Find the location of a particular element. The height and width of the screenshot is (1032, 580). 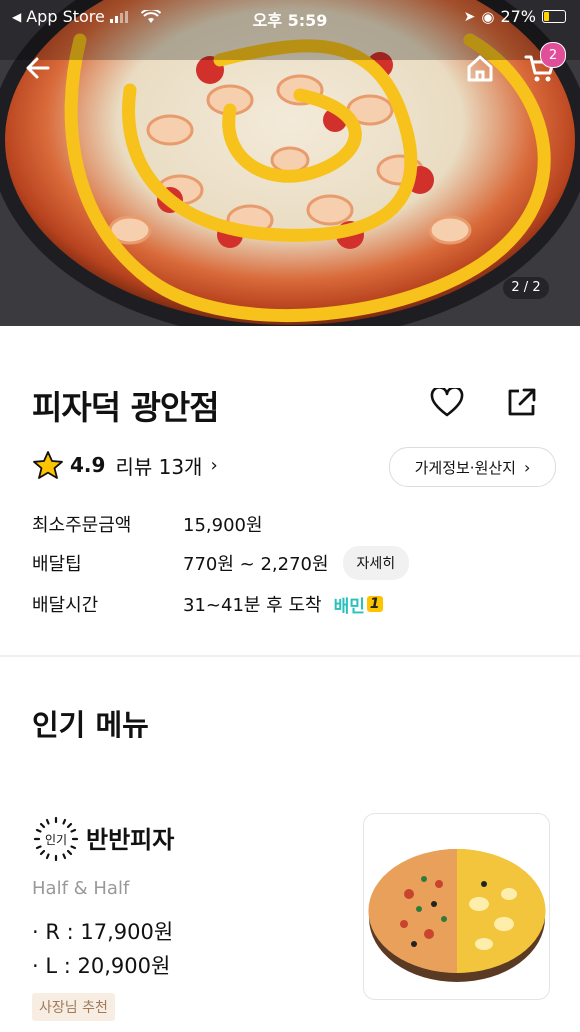

share-icon is located at coordinates (522, 402).